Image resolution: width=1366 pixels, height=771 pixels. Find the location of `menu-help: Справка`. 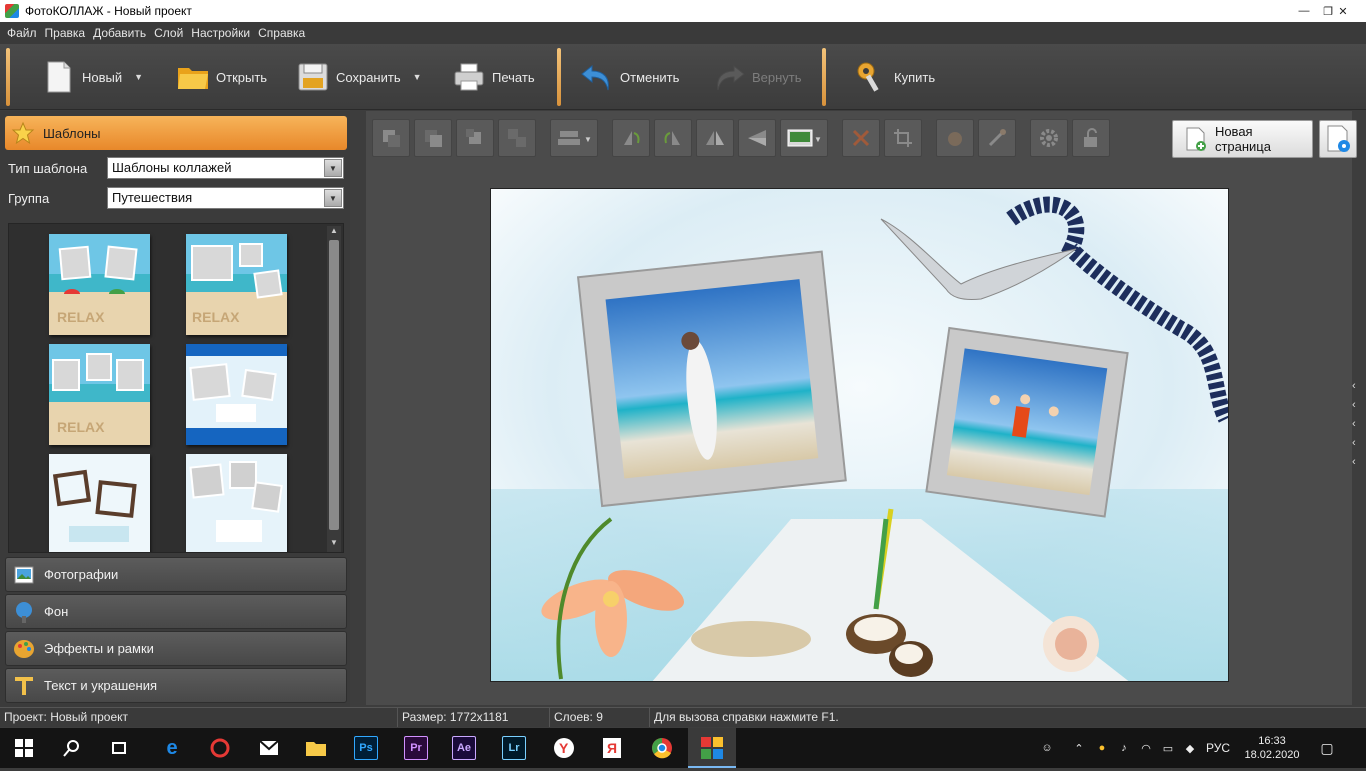

menu-help: Справка is located at coordinates (284, 33).